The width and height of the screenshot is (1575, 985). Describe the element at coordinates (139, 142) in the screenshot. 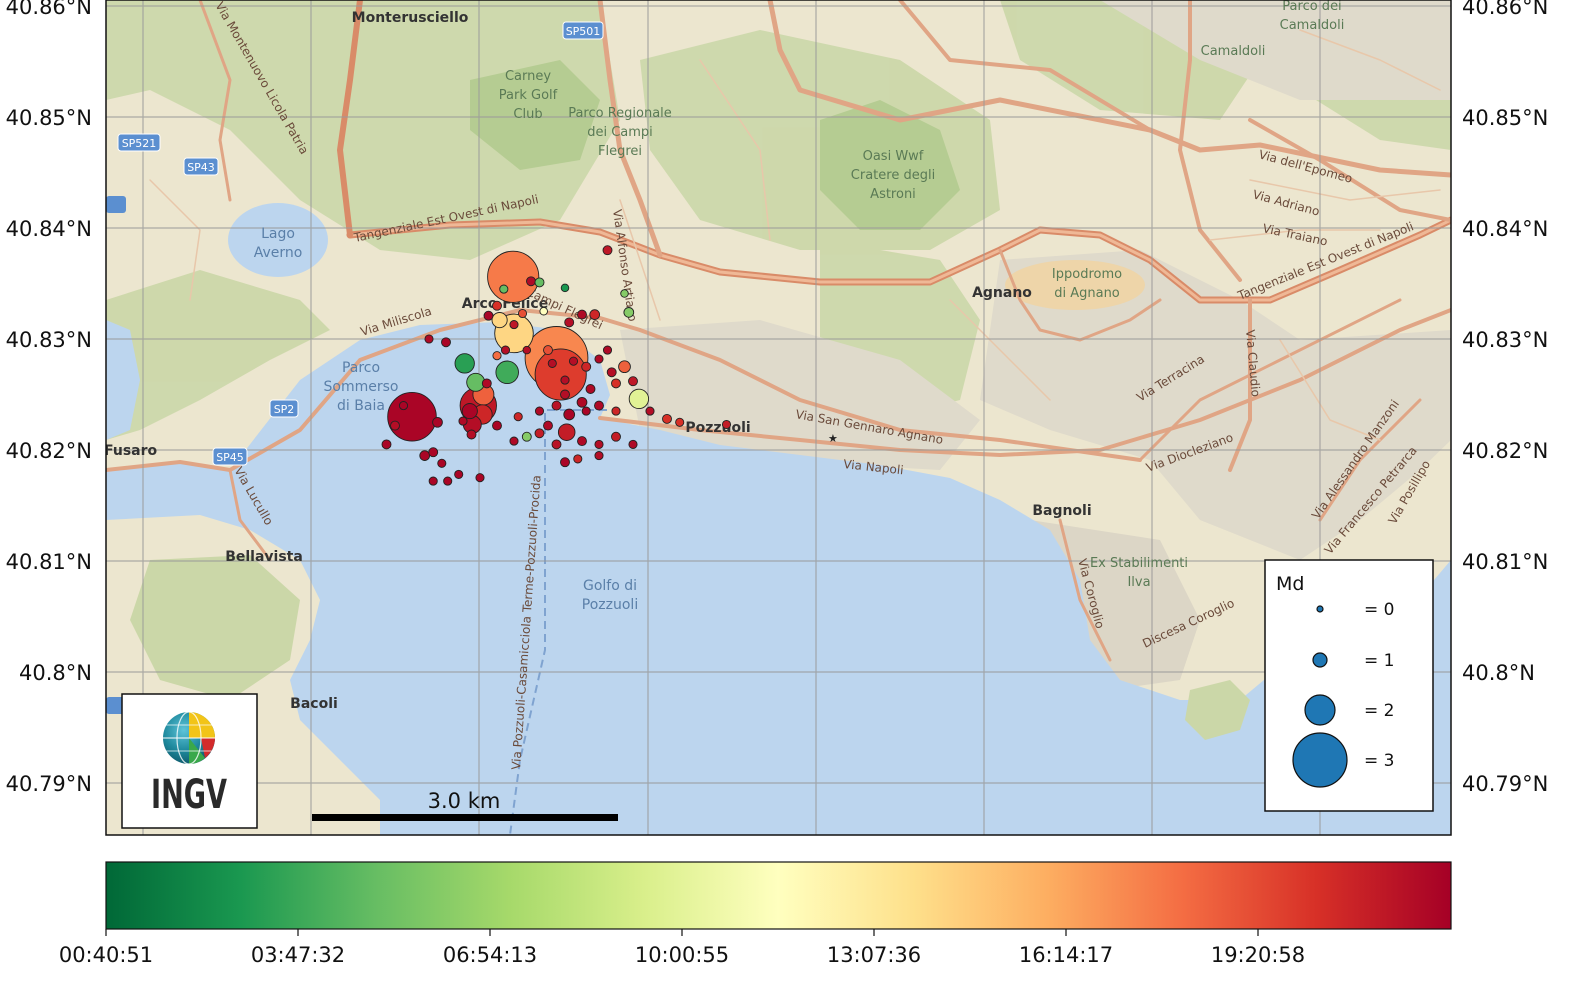

I see `road-shield-sp521: SP521` at that location.